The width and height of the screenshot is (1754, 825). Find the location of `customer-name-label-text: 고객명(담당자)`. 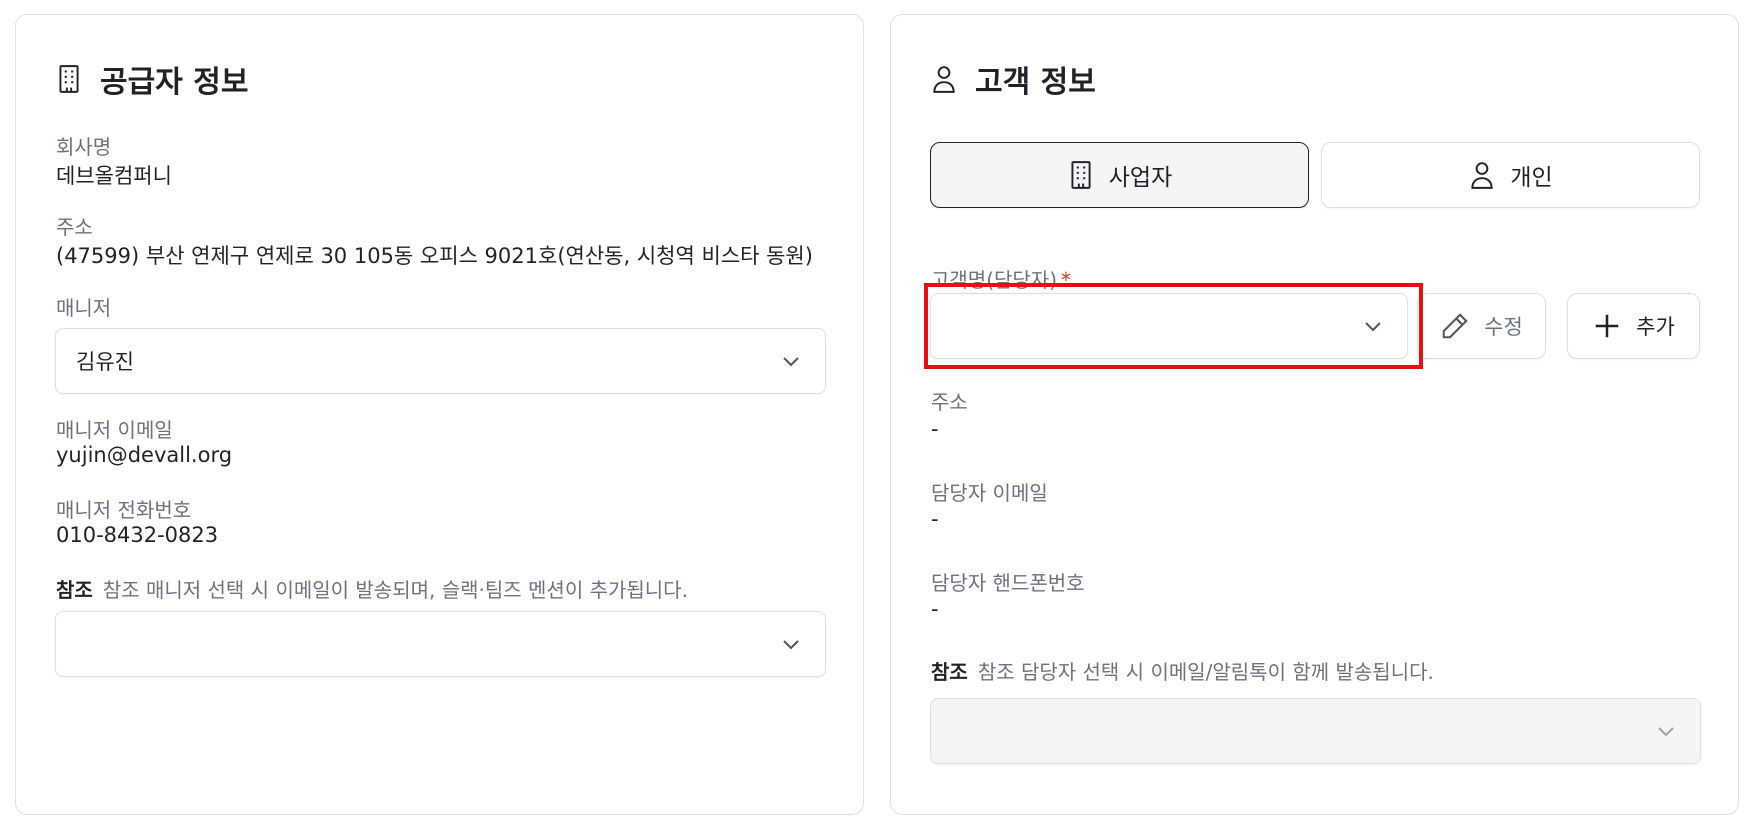

customer-name-label-text: 고객명(담당자) is located at coordinates (994, 280).